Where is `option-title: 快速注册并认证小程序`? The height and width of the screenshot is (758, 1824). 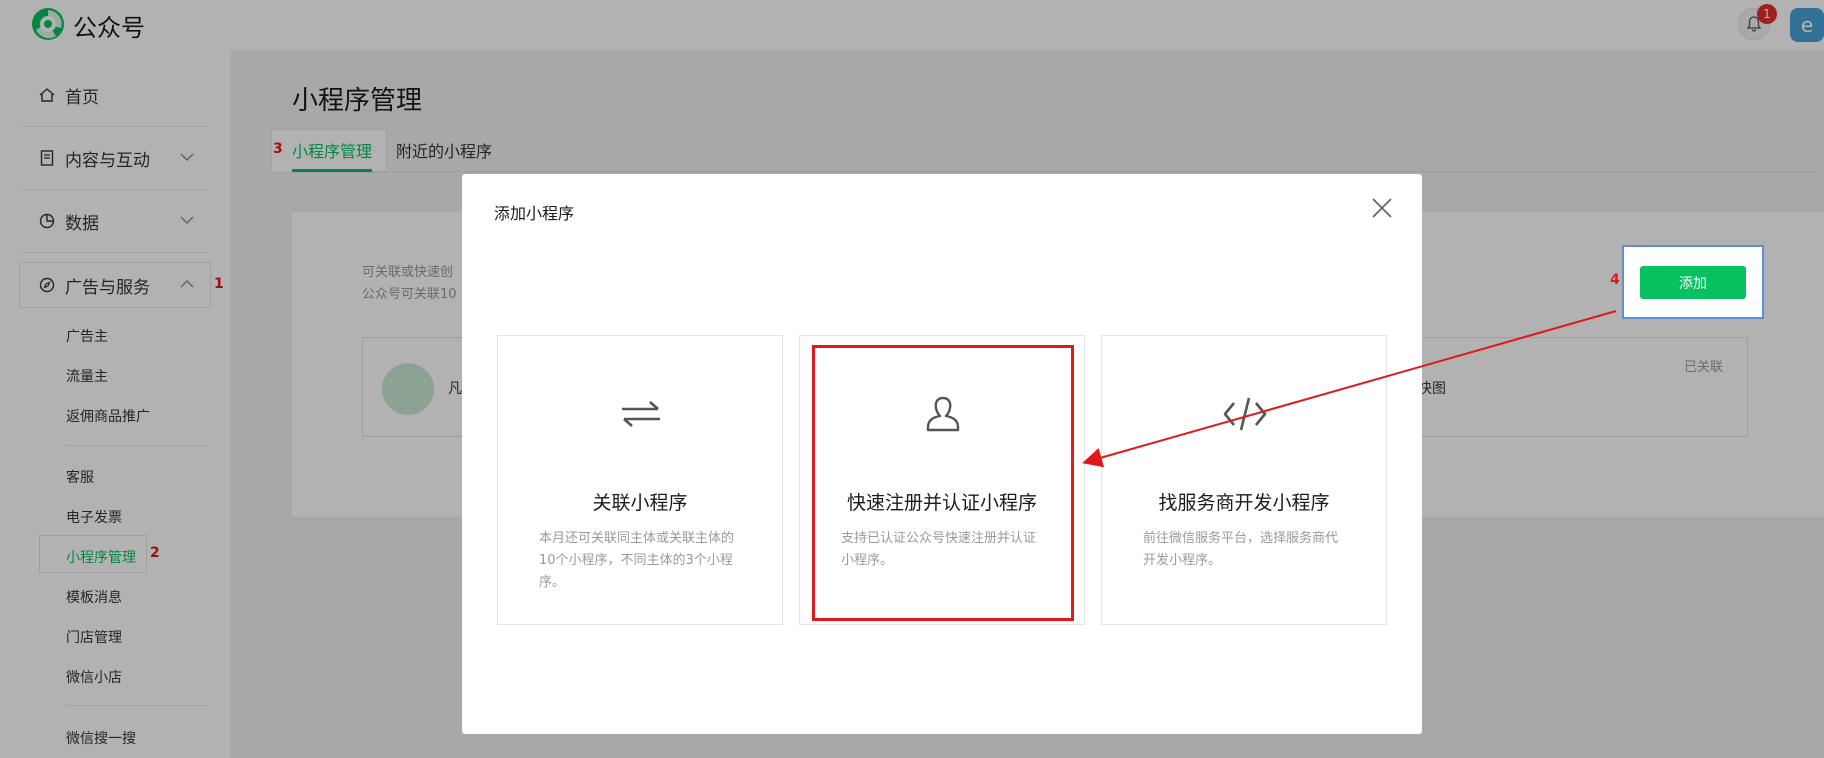
option-title: 快速注册并认证小程序 is located at coordinates (941, 503).